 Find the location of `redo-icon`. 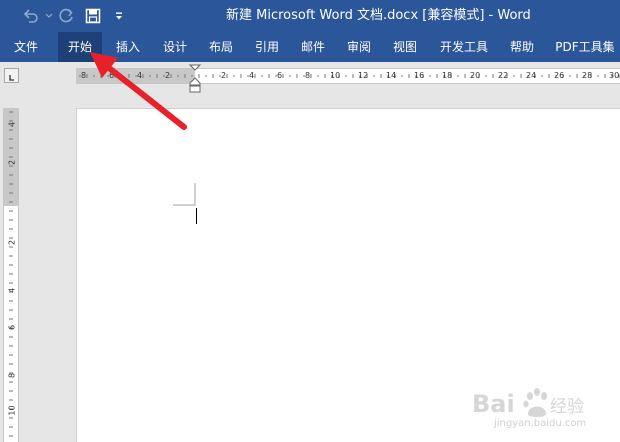

redo-icon is located at coordinates (66, 15).